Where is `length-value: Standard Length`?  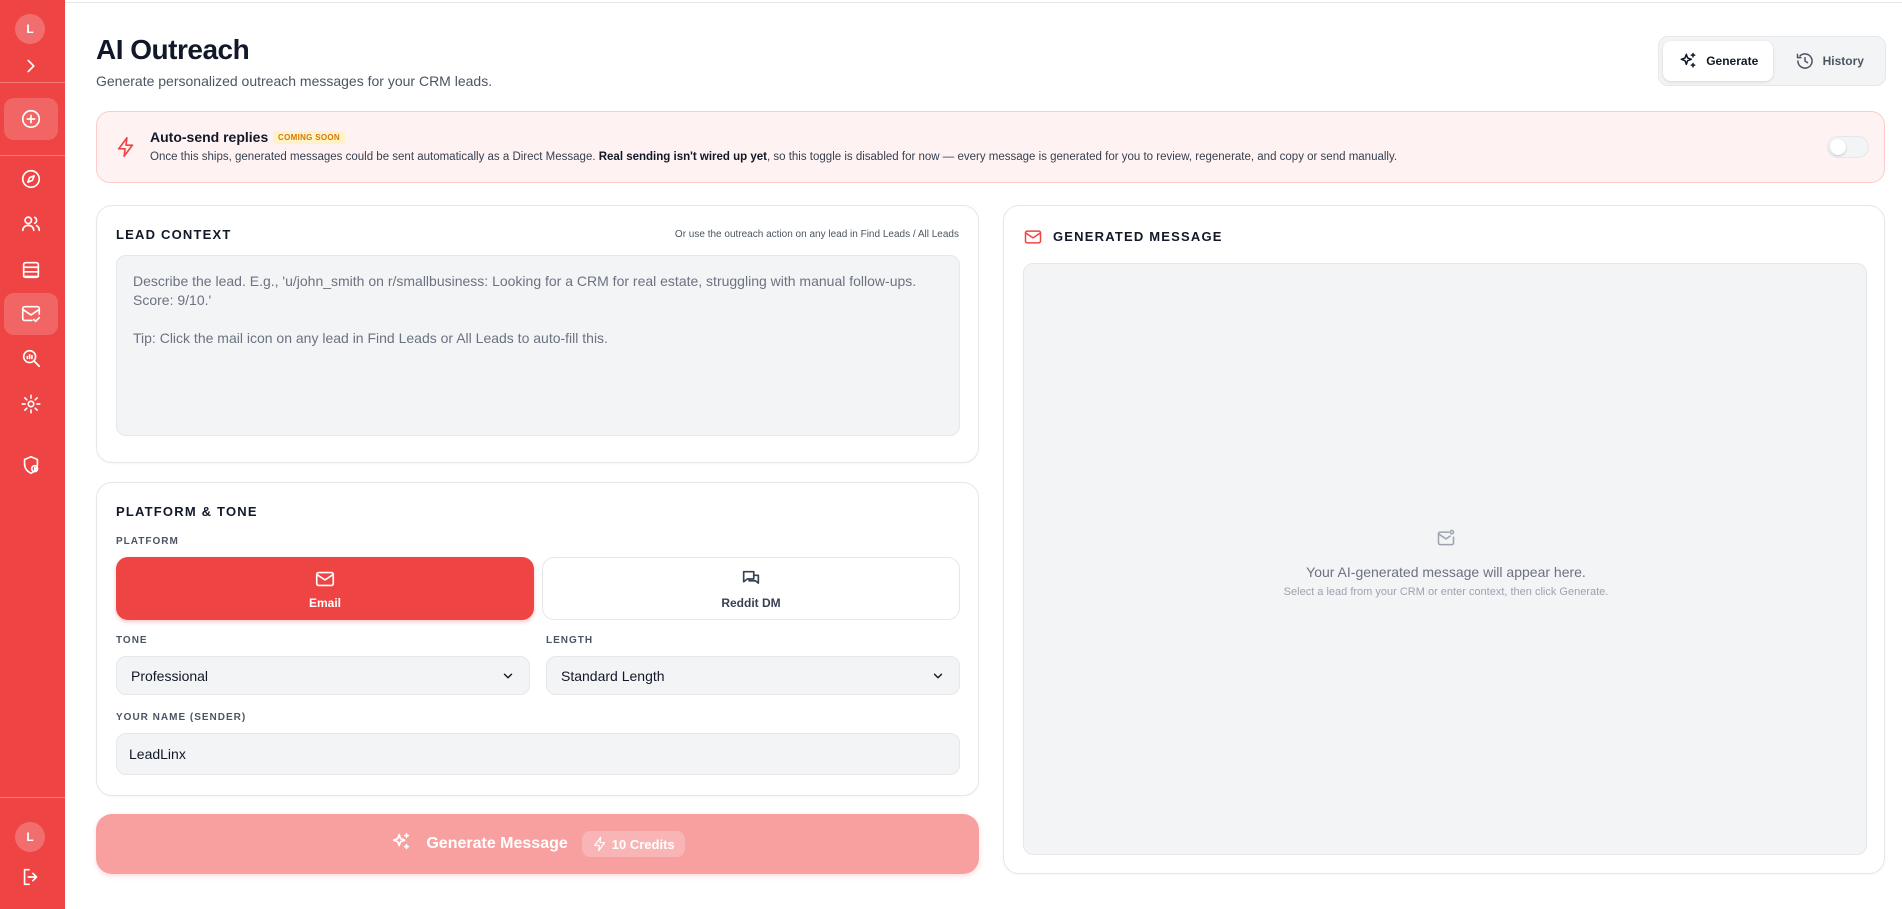 length-value: Standard Length is located at coordinates (613, 675).